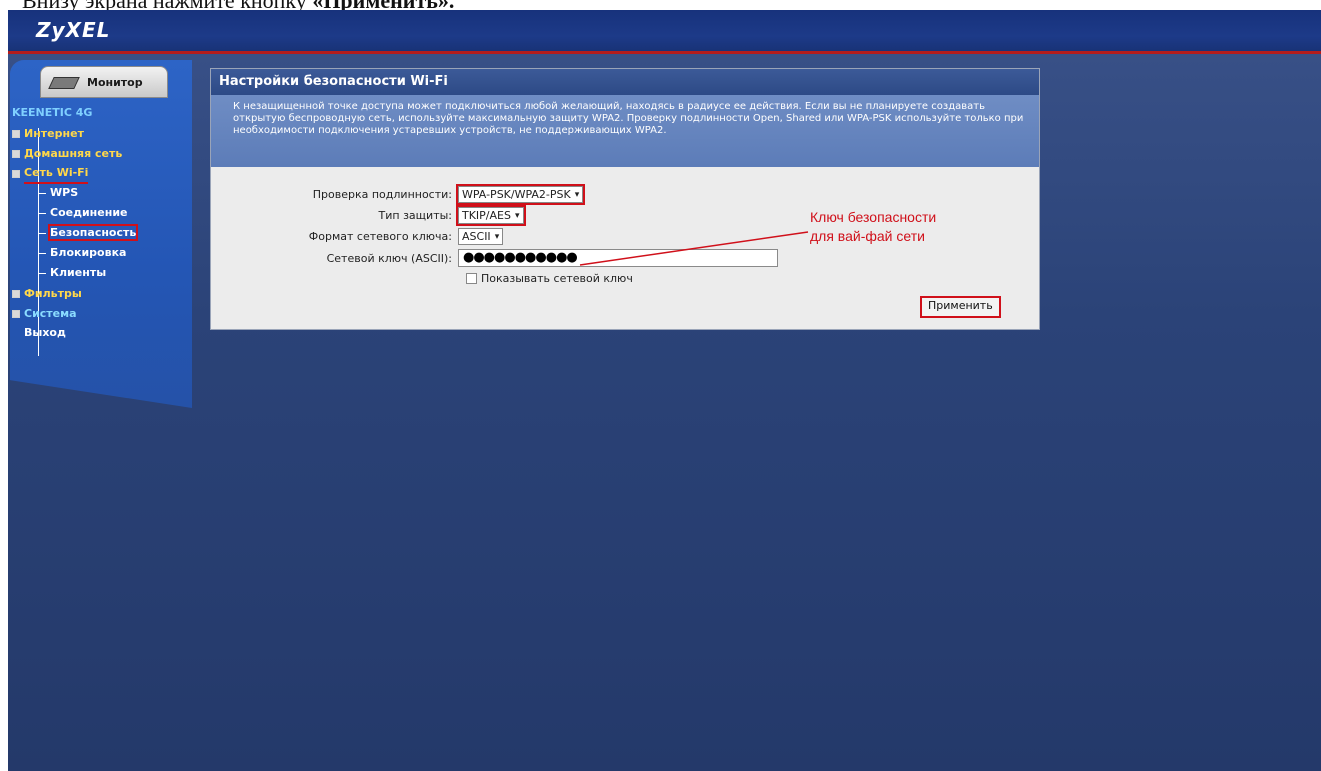 The height and width of the screenshot is (771, 1321). What do you see at coordinates (873, 226) in the screenshot?
I see `annotation-text: Ключ безопасности для вай-фай сети` at bounding box center [873, 226].